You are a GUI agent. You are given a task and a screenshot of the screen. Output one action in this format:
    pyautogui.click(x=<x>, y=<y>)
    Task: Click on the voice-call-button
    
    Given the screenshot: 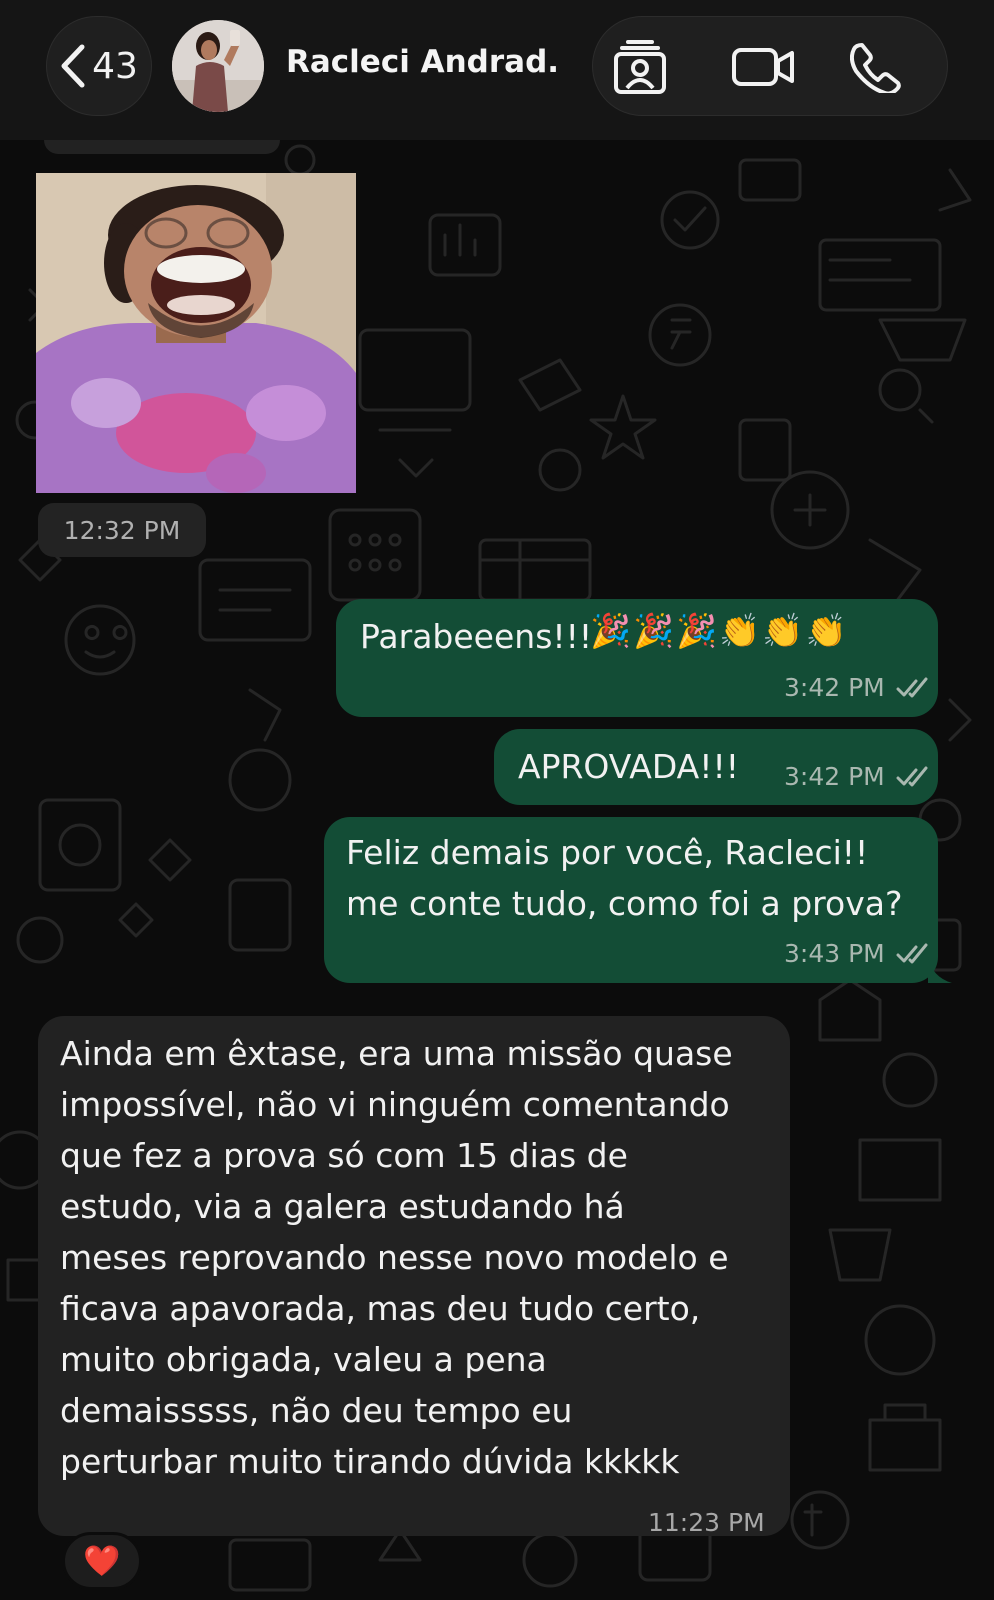 What is the action you would take?
    pyautogui.click(x=876, y=67)
    